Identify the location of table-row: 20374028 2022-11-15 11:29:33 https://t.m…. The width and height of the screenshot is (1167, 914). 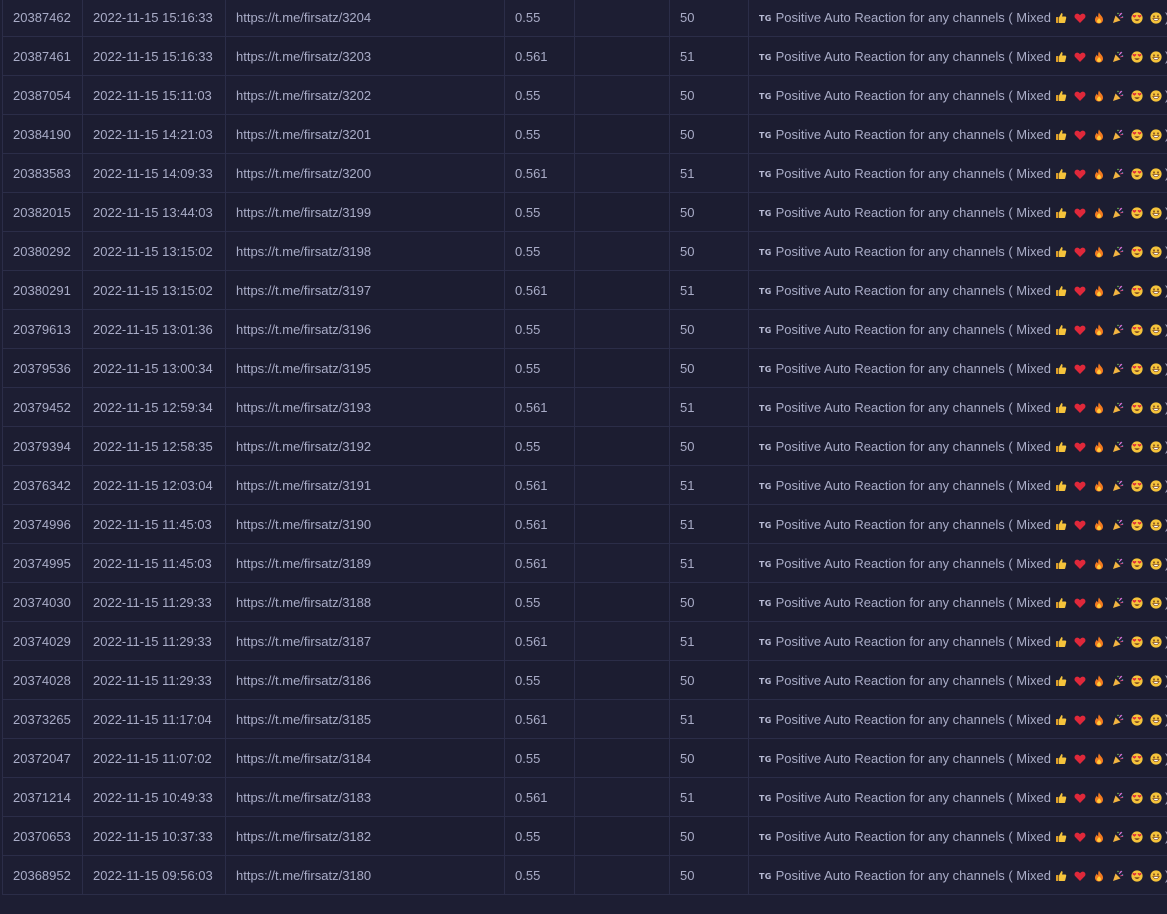
(584, 680).